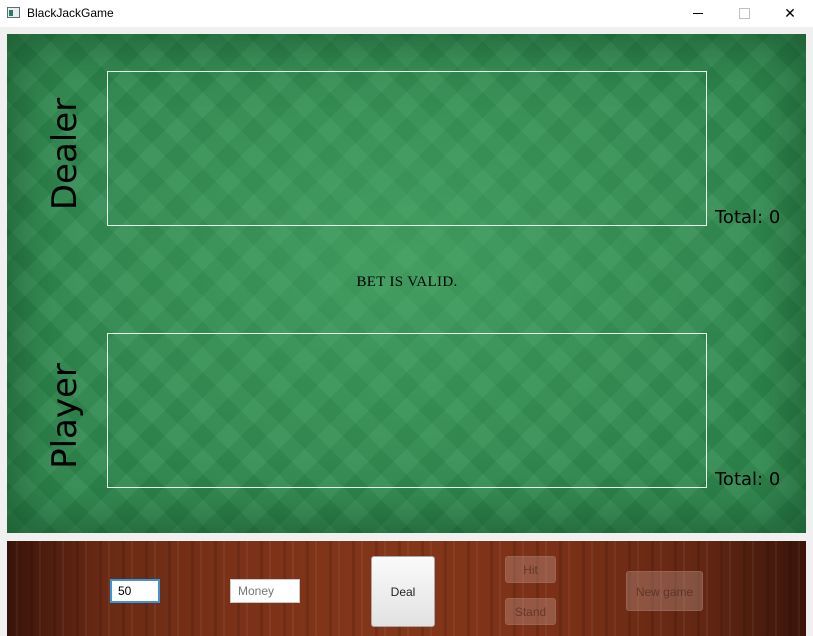  What do you see at coordinates (65, 416) in the screenshot?
I see `player-label: Player` at bounding box center [65, 416].